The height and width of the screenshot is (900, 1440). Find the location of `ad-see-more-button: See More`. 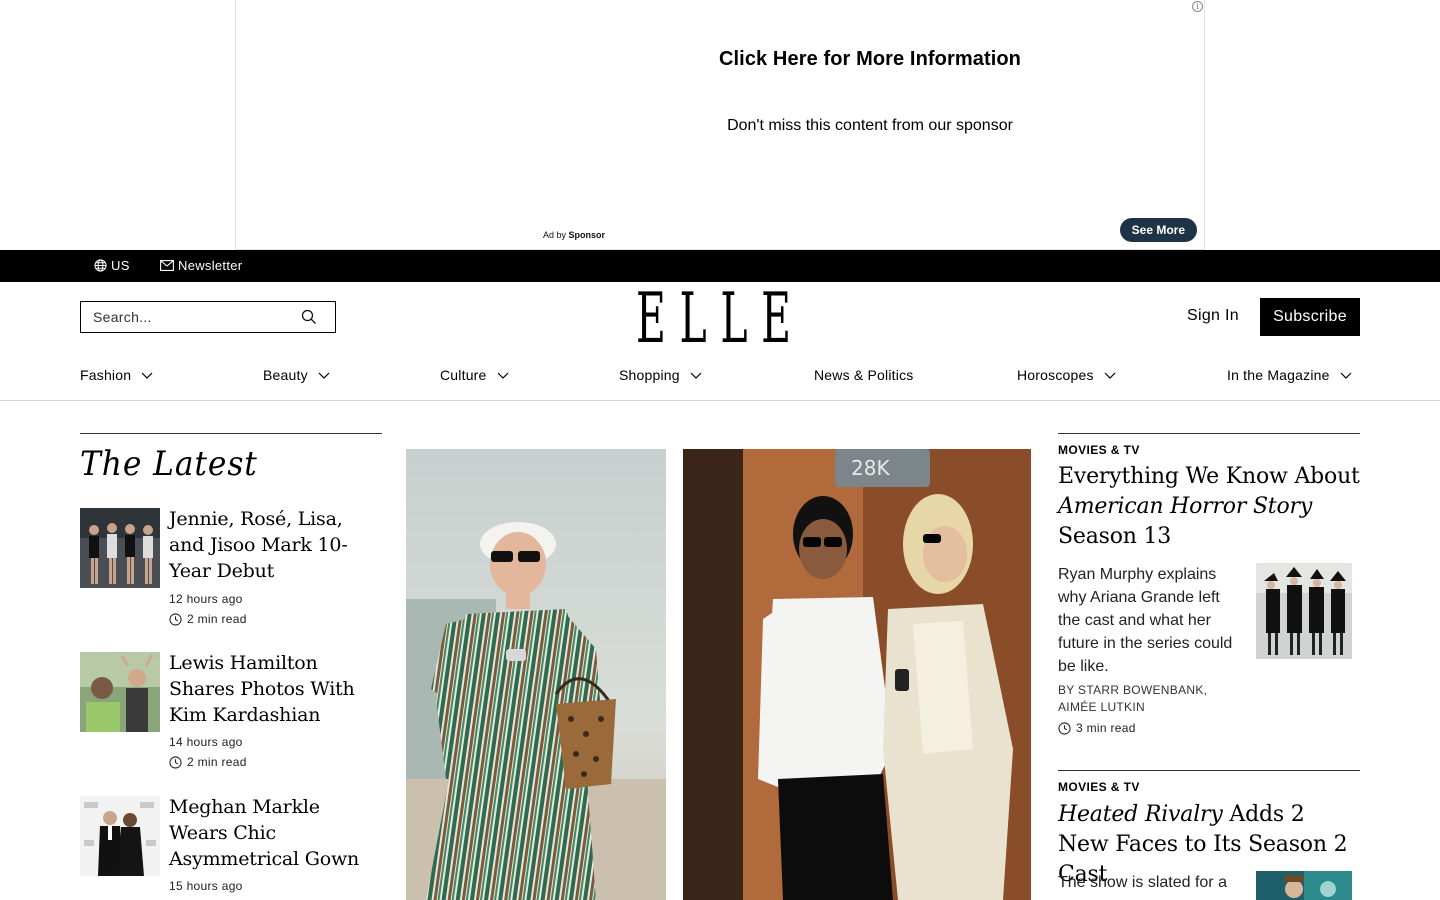

ad-see-more-button: See More is located at coordinates (1158, 230).